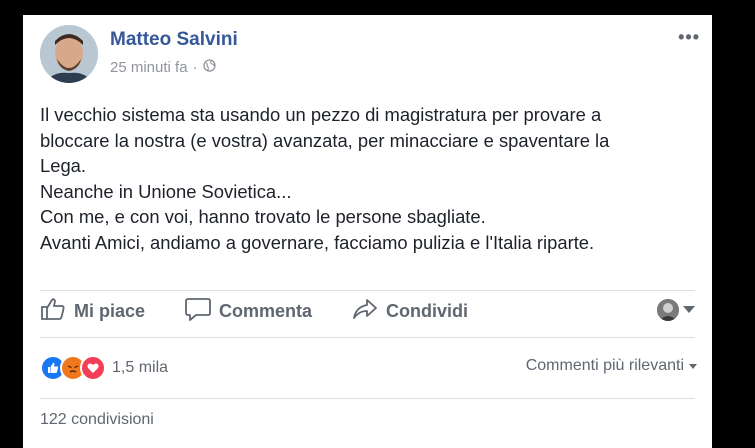 The height and width of the screenshot is (448, 755). I want to click on share-icon, so click(365, 311).